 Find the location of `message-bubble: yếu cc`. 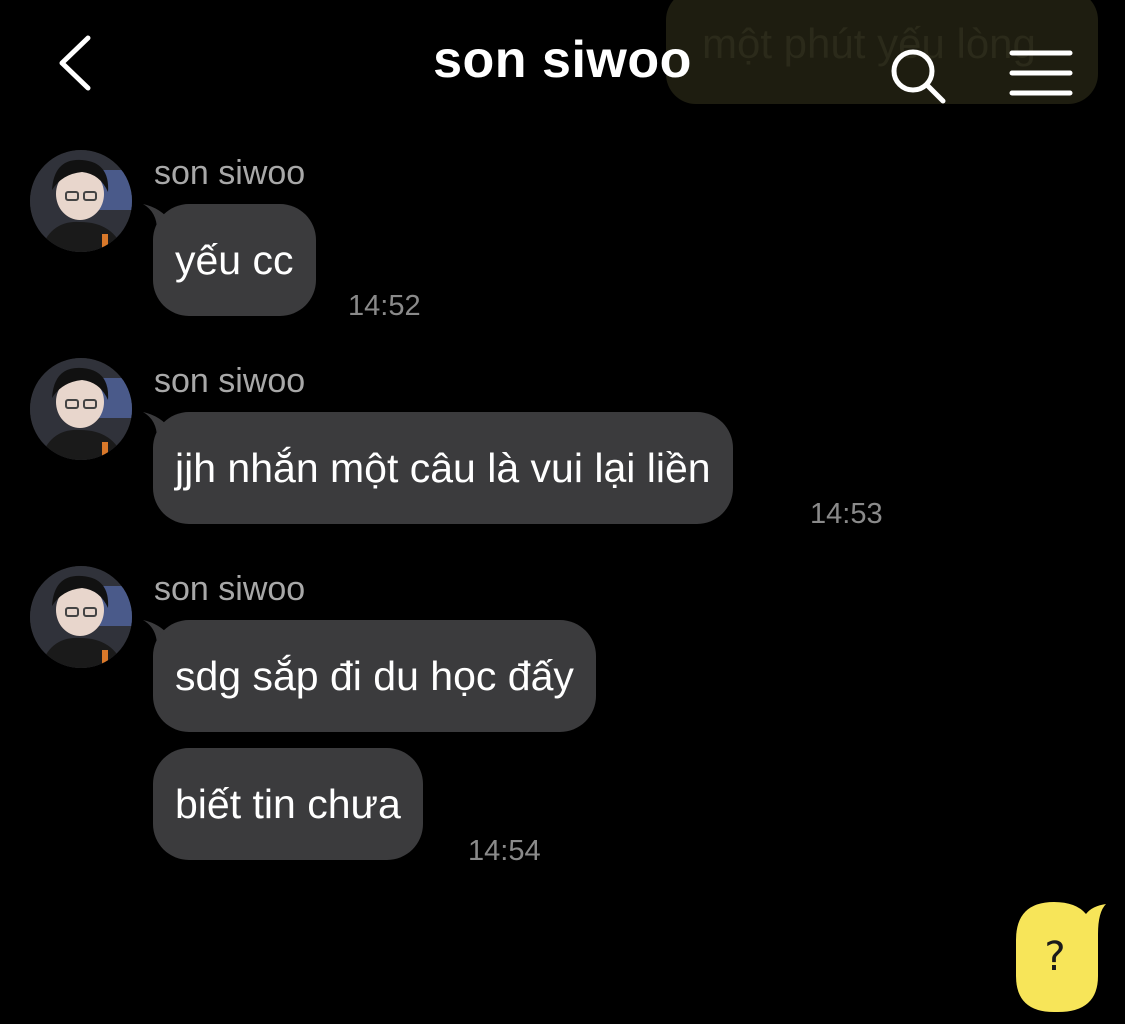

message-bubble: yếu cc is located at coordinates (234, 260).